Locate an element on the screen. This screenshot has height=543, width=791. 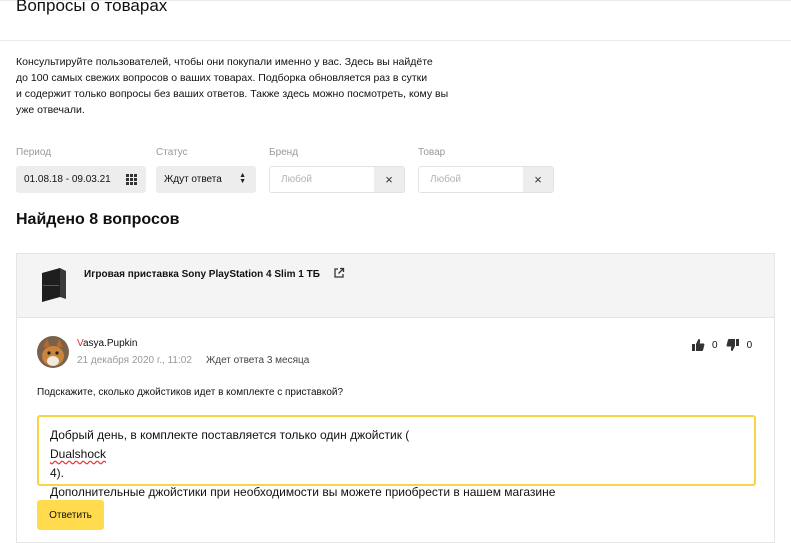
likes-count: 0 is located at coordinates (715, 345).